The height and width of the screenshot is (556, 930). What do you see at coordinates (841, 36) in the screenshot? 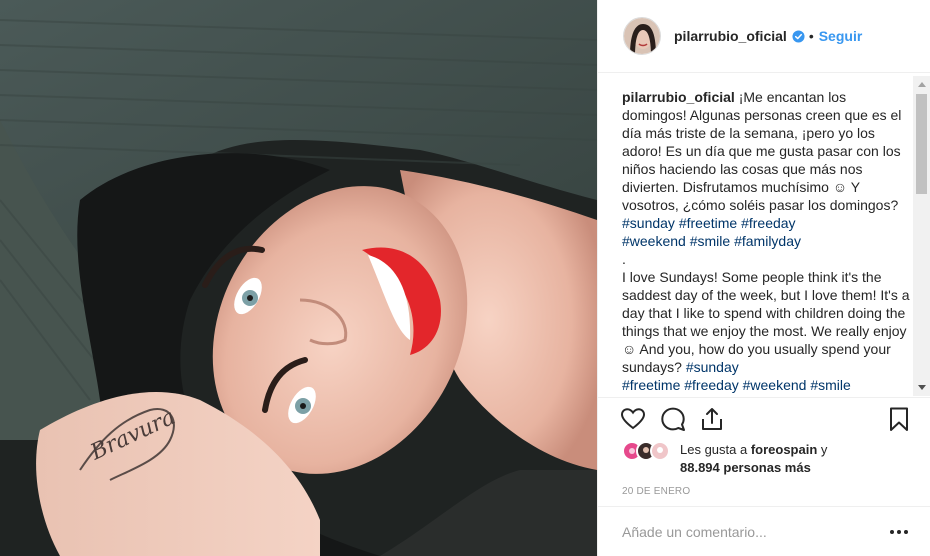
I see `follow-button: Seguir` at bounding box center [841, 36].